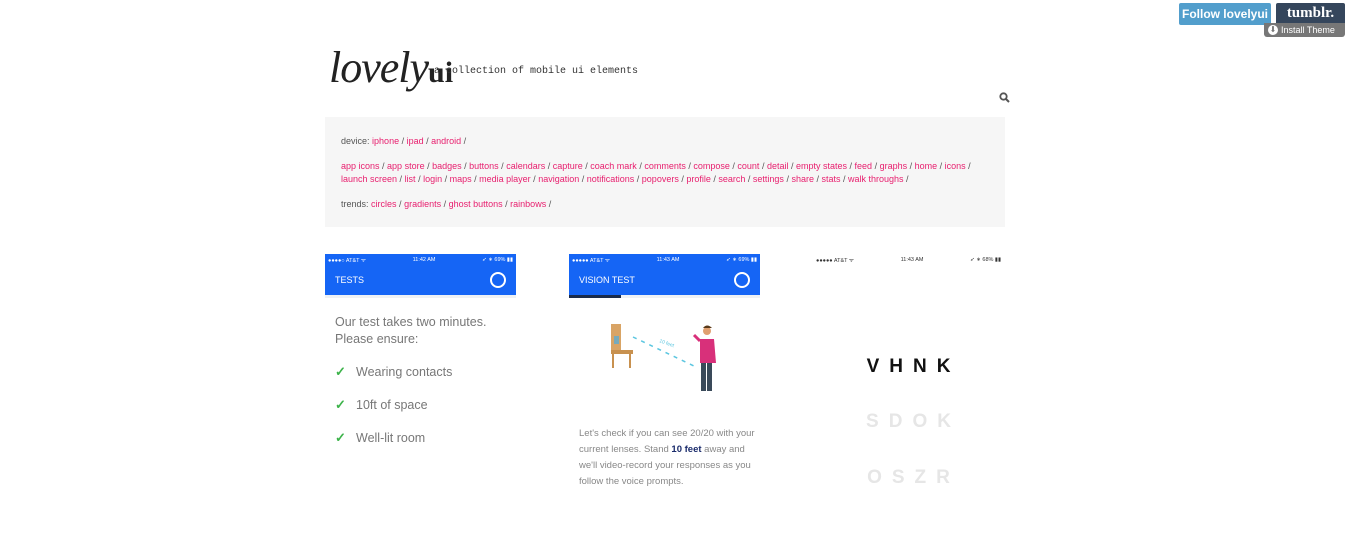 This screenshot has width=1351, height=543. I want to click on letter-row: SDOK, so click(913, 421).